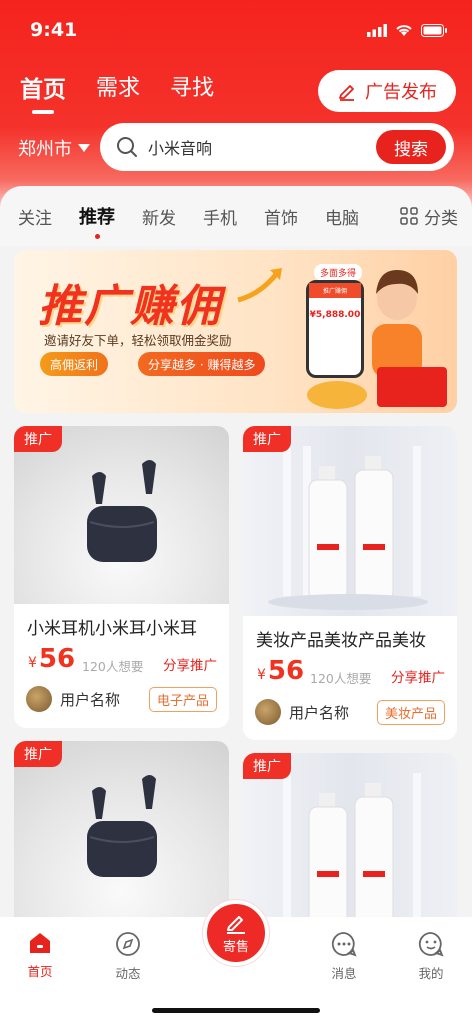 The image size is (472, 1024). I want to click on up-arrow-icon, so click(259, 285).